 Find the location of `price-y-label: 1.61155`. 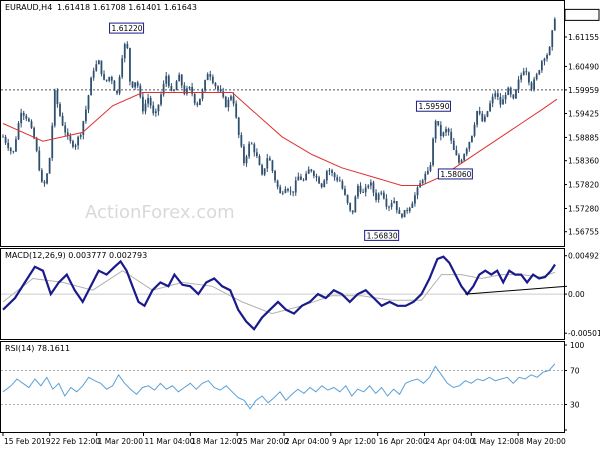

price-y-label: 1.61155 is located at coordinates (583, 37).